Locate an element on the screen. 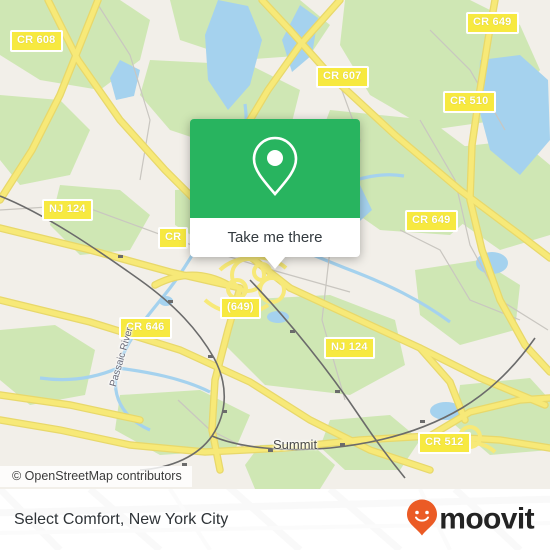 This screenshot has height=550, width=550. location-popup-card: Take me there is located at coordinates (275, 194).